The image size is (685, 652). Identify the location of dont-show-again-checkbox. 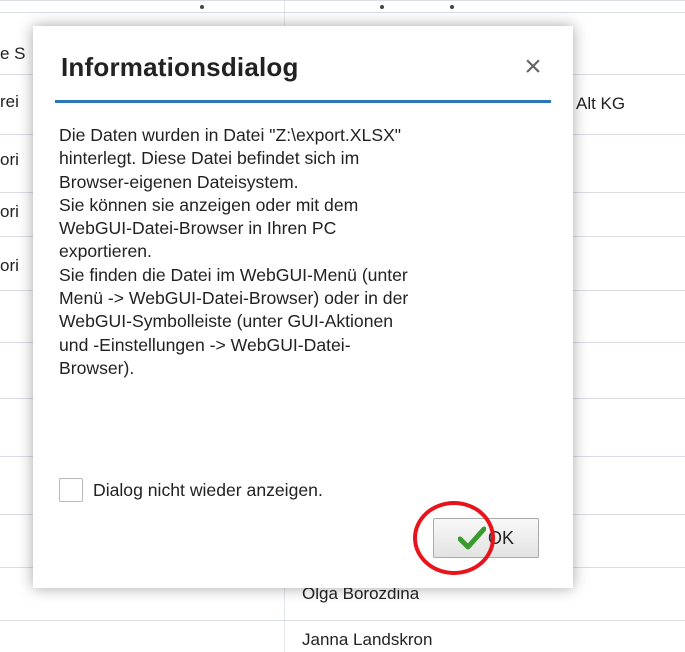
(71, 490).